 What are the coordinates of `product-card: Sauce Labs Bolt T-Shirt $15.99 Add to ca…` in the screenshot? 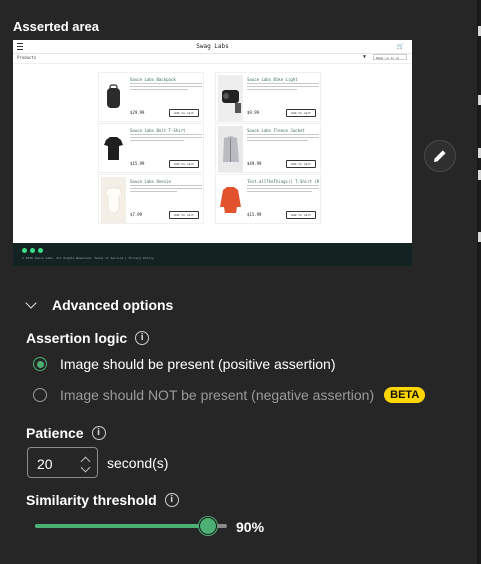 It's located at (151, 148).